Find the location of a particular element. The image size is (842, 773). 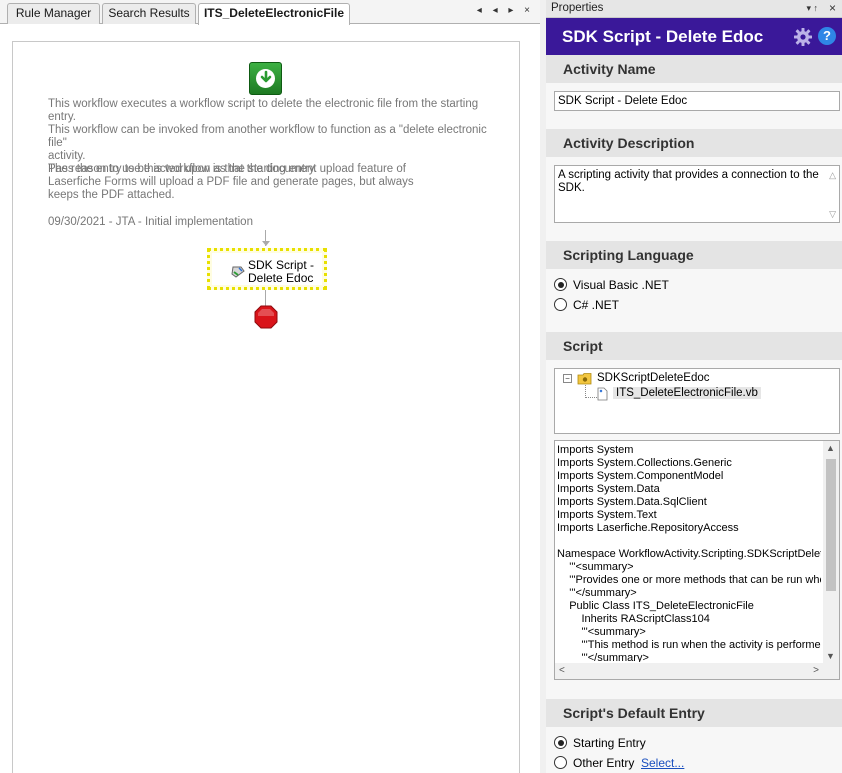

start-icon is located at coordinates (265, 78).